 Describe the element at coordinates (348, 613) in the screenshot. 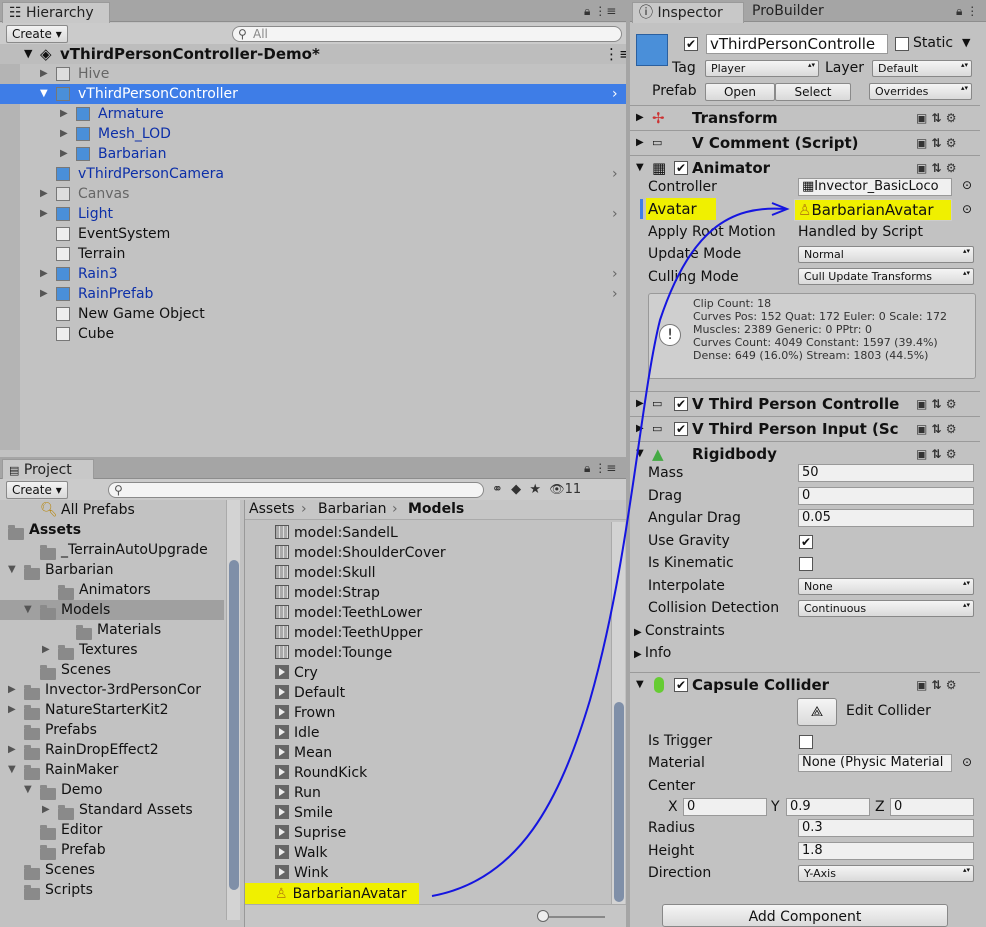

I see `file-item: model:TeethLower` at that location.